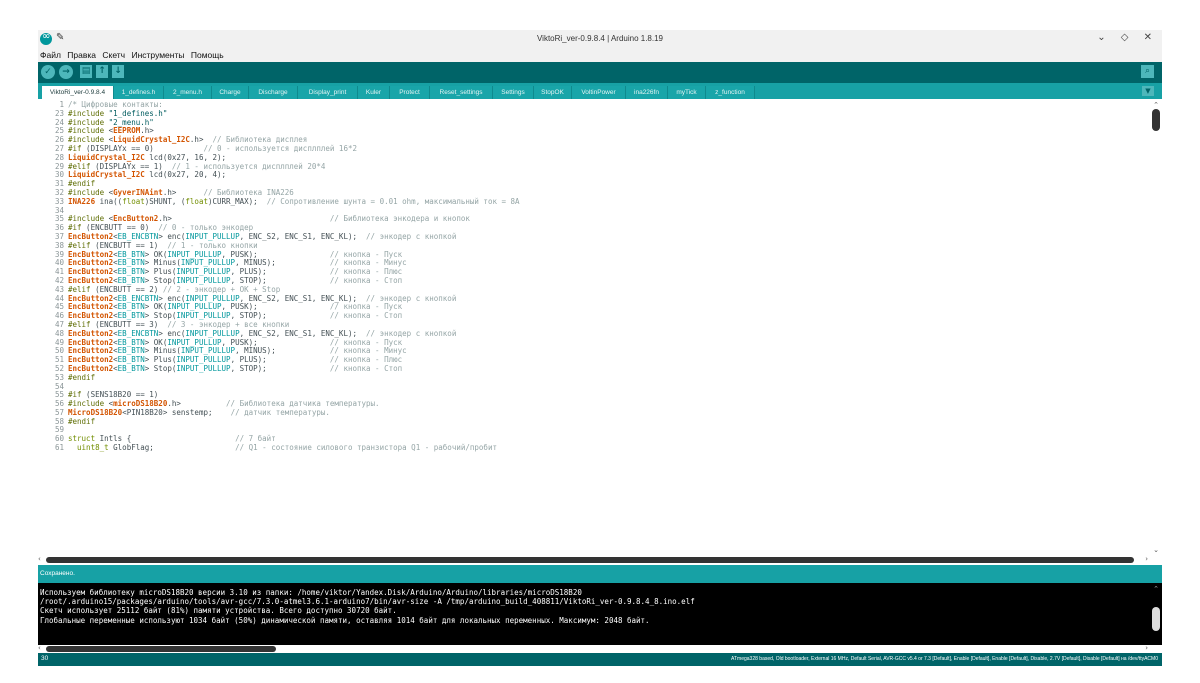  What do you see at coordinates (160, 227) in the screenshot?
I see `code-text: #if (ENCBUTT == 0) // 0 - только энкодер` at bounding box center [160, 227].